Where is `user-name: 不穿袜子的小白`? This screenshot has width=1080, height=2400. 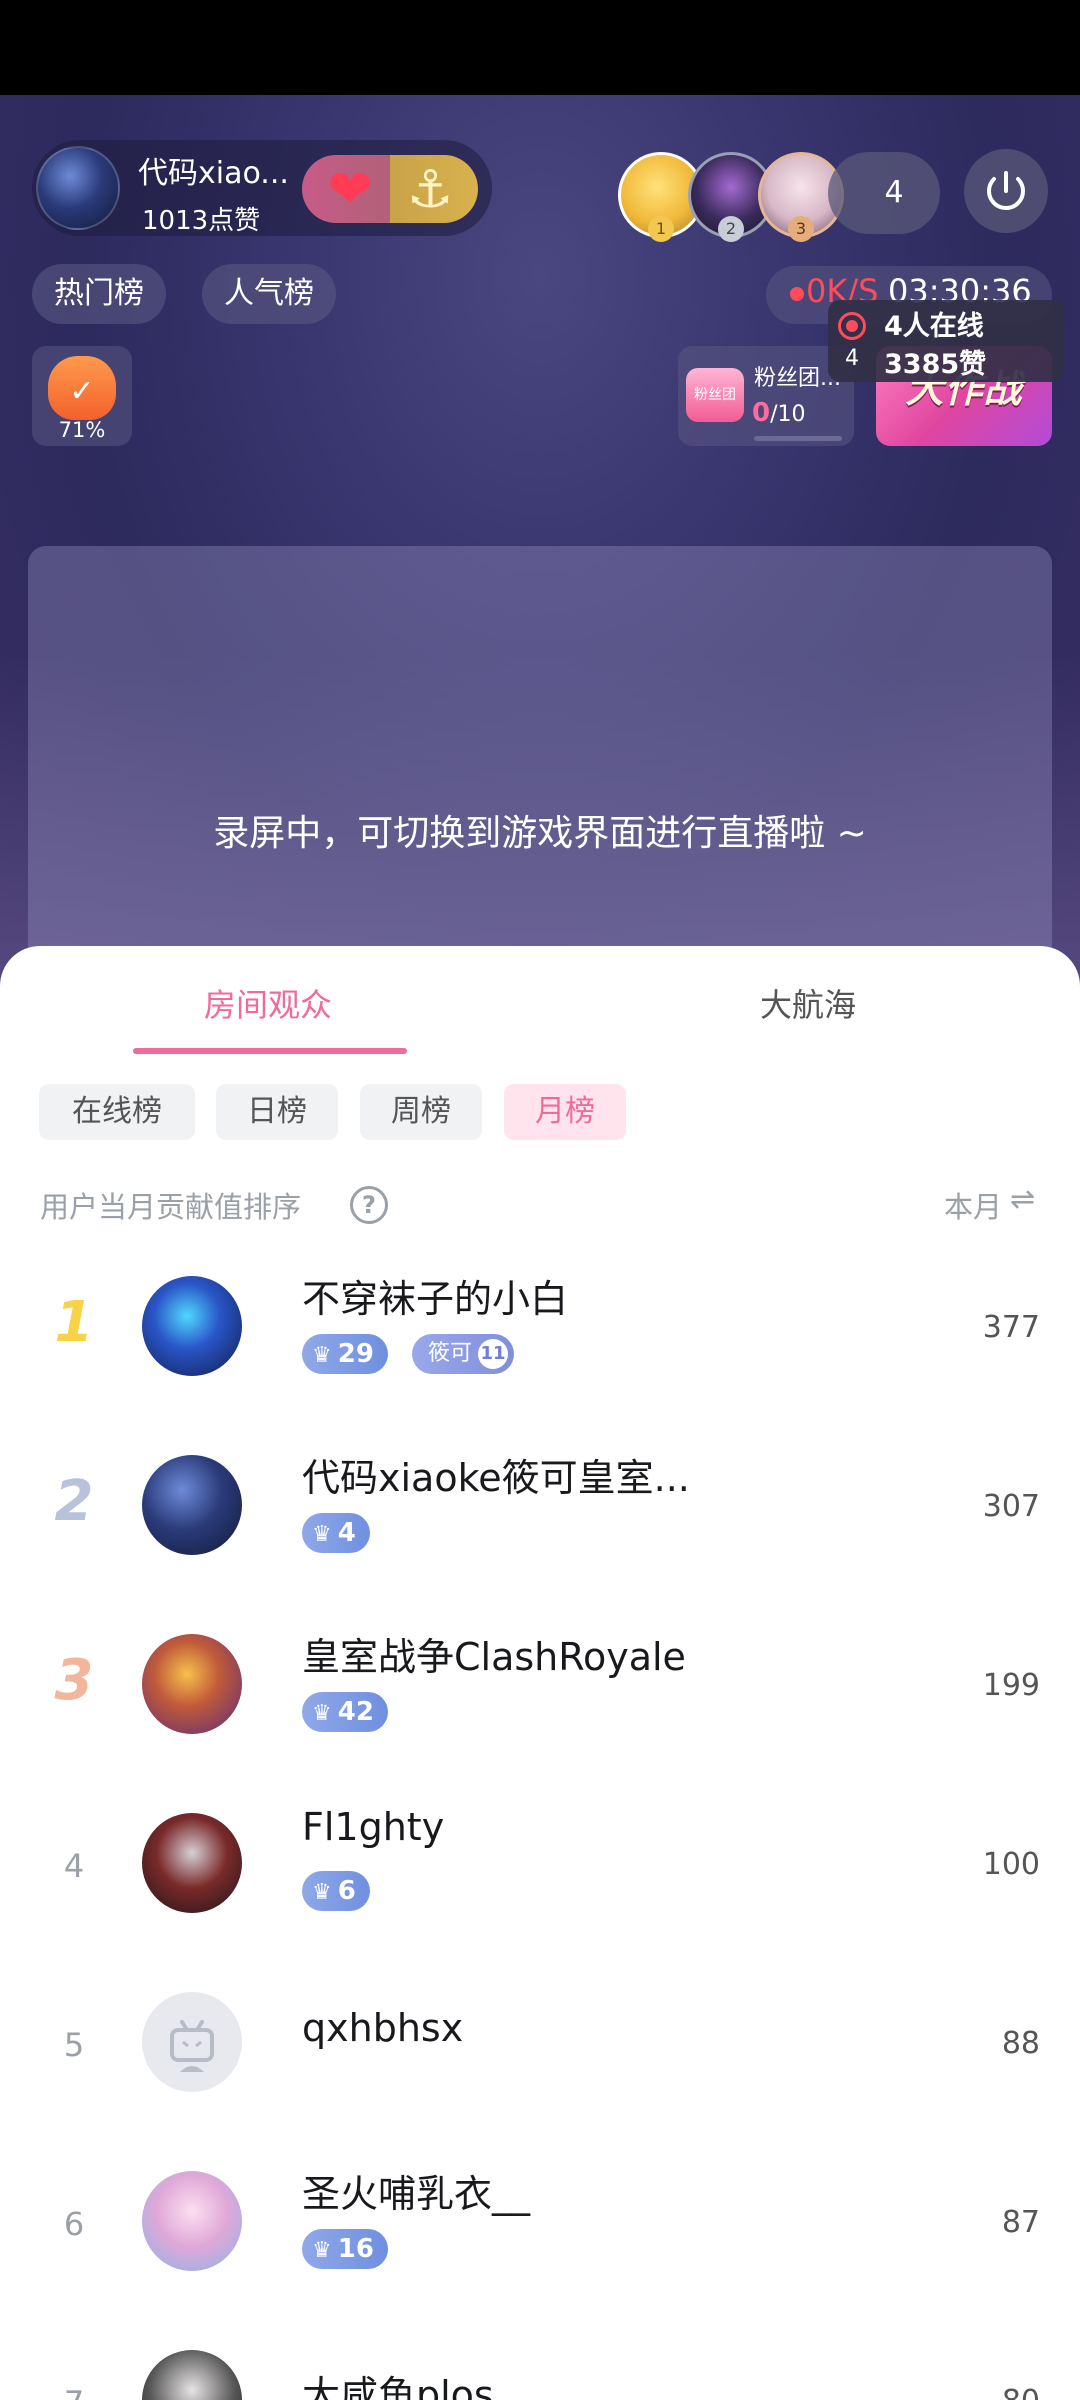 user-name: 不穿袜子的小白 is located at coordinates (435, 1299).